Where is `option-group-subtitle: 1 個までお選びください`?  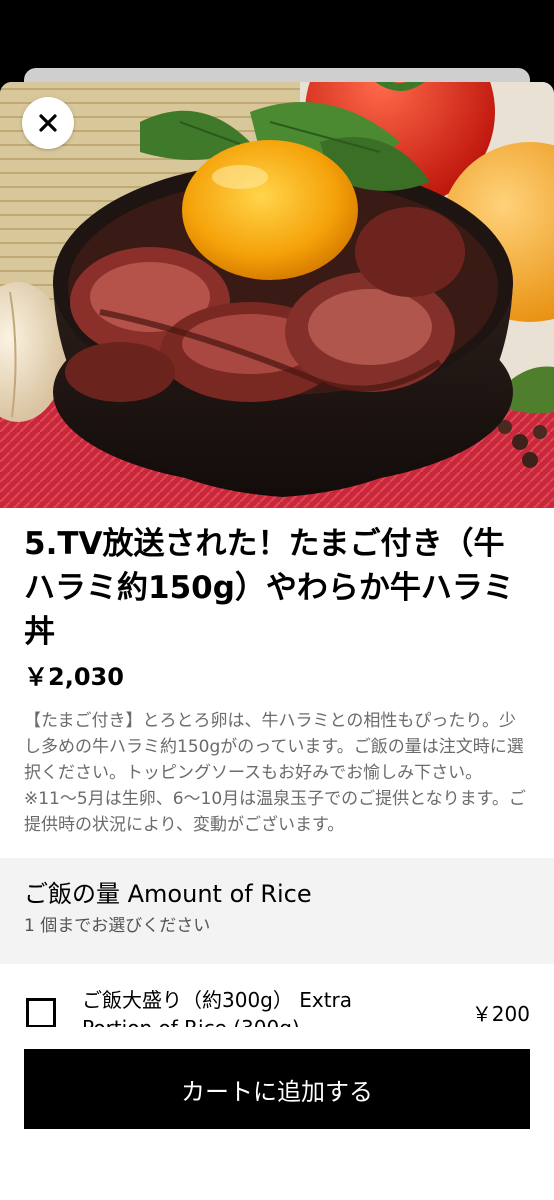 option-group-subtitle: 1 個までお選びください is located at coordinates (117, 926).